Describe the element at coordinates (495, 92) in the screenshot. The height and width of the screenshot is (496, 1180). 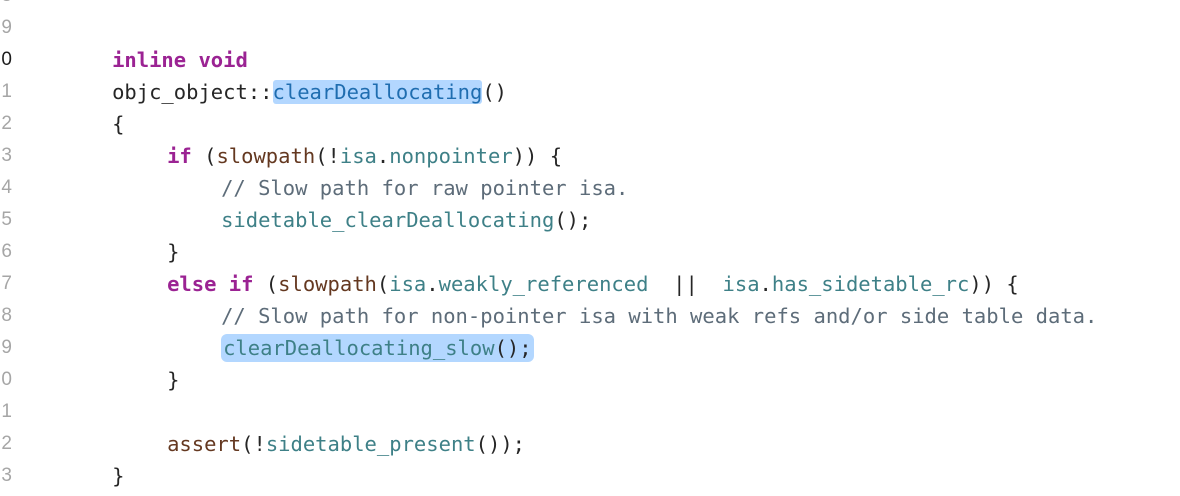
I see `punctuation: ()` at that location.